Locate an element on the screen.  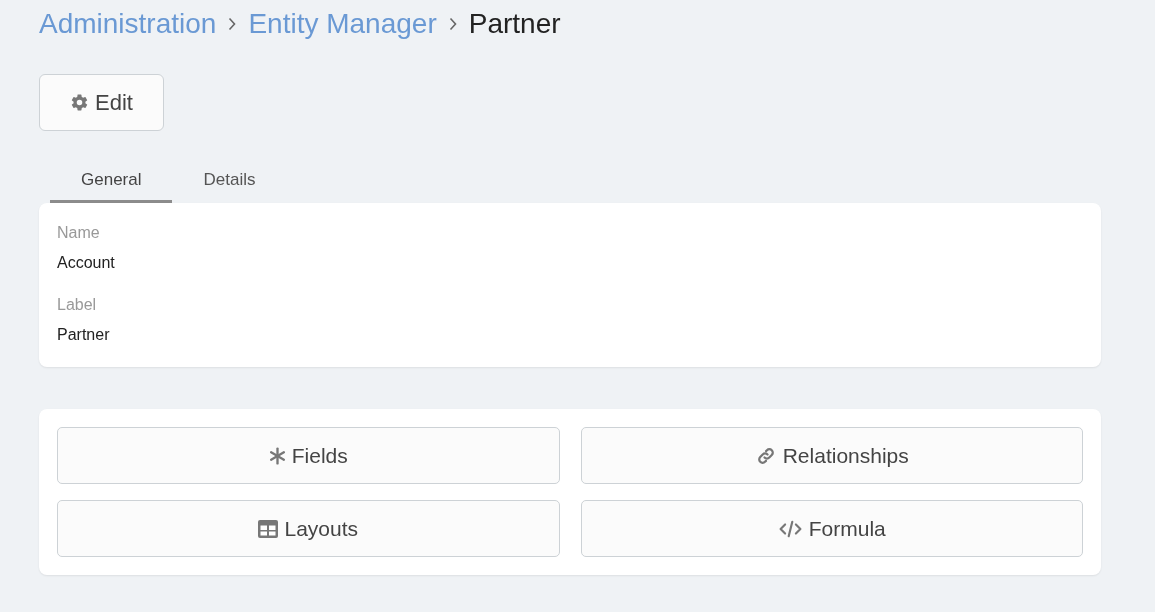
asterisk-icon is located at coordinates (277, 455).